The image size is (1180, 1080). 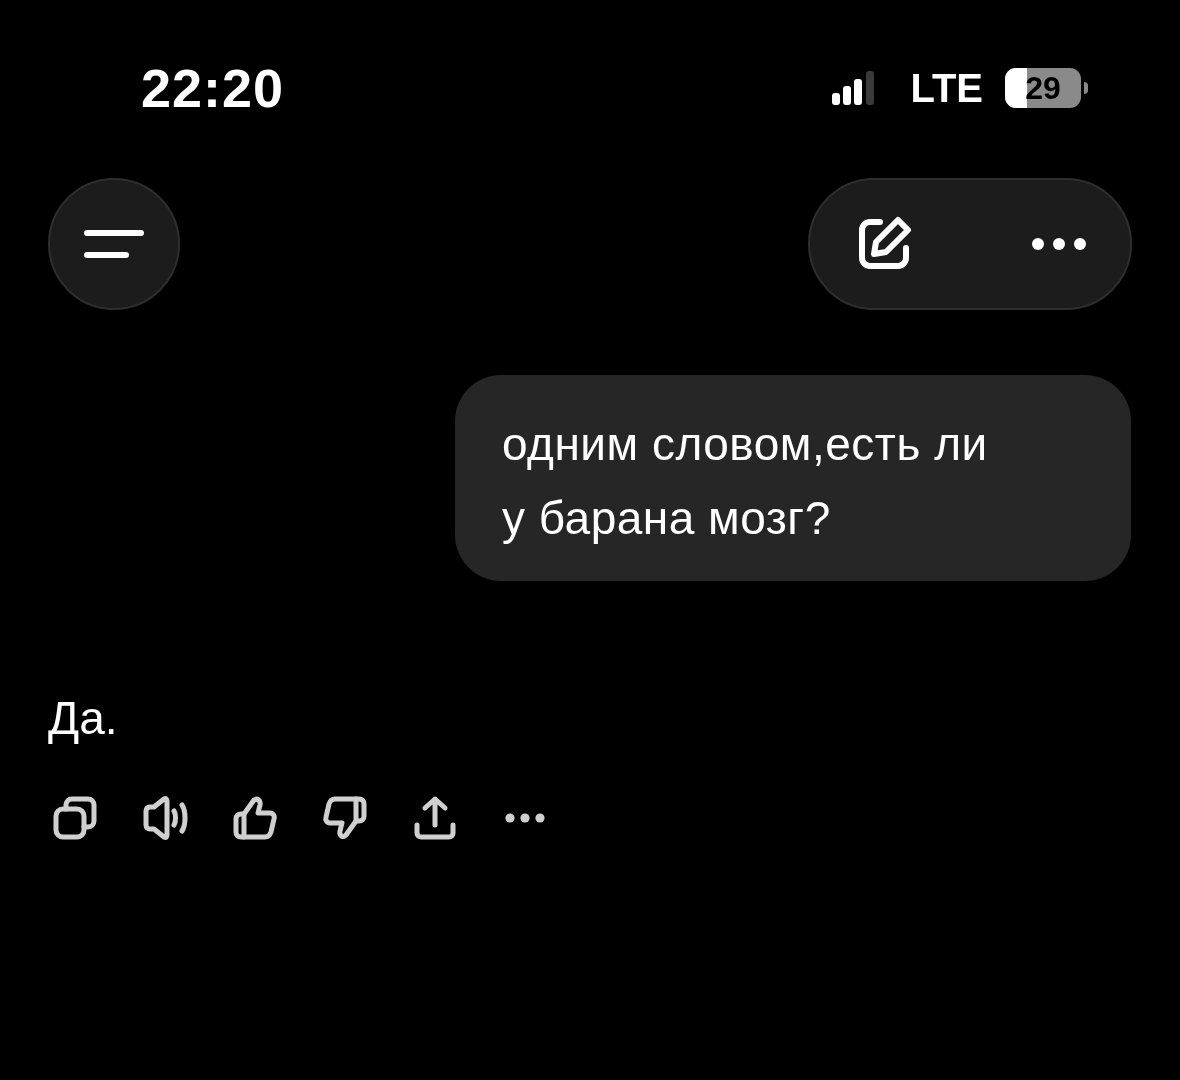 I want to click on assistant-message-text: Да., so click(x=83, y=718).